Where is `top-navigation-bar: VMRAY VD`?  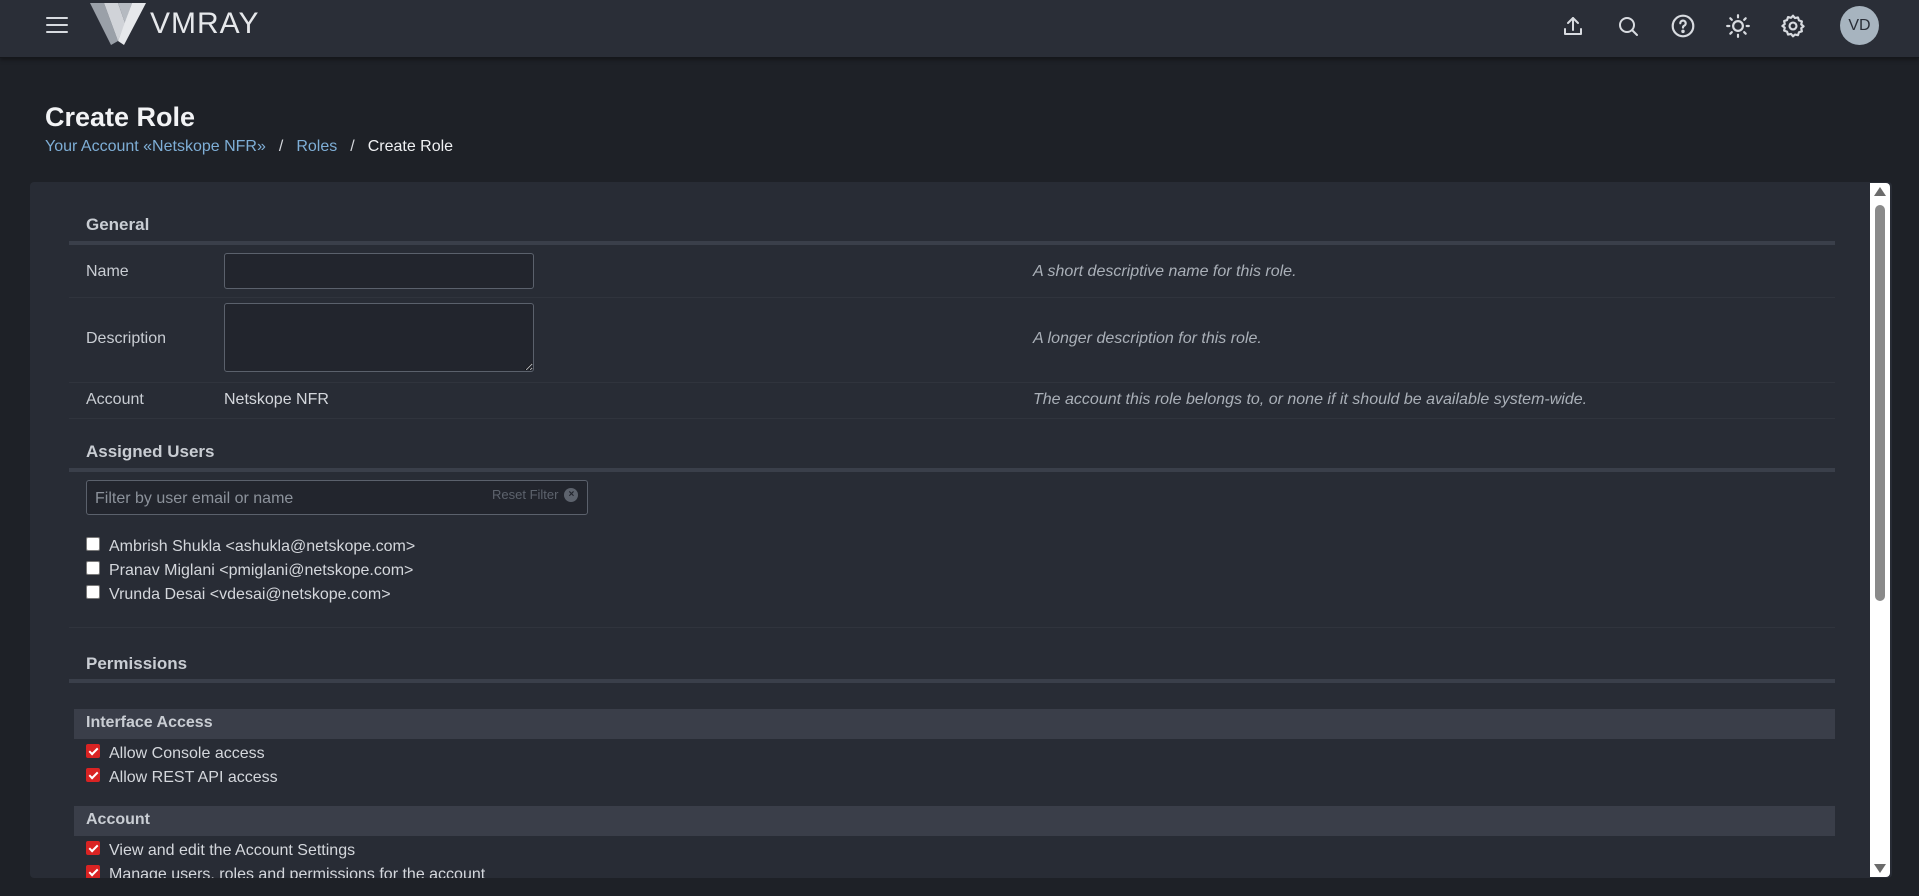
top-navigation-bar: VMRAY VD is located at coordinates (959, 29).